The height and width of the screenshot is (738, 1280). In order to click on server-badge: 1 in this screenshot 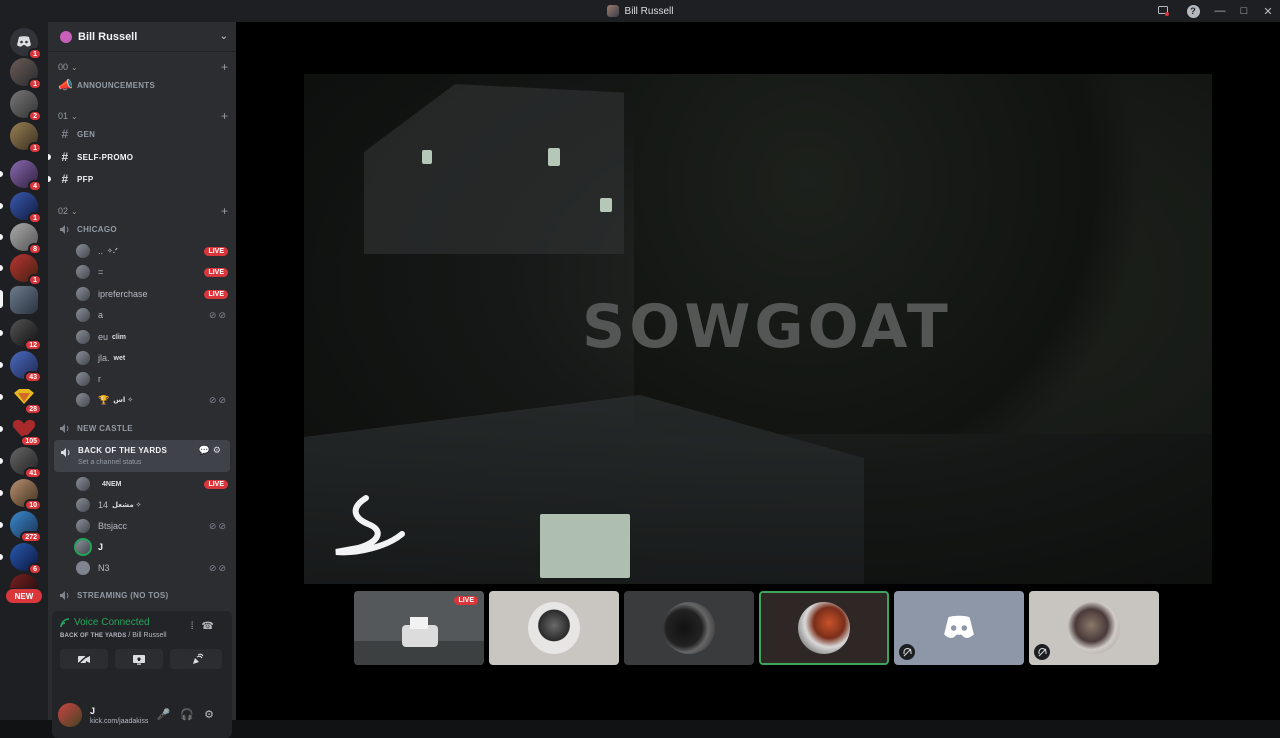, I will do `click(35, 218)`.